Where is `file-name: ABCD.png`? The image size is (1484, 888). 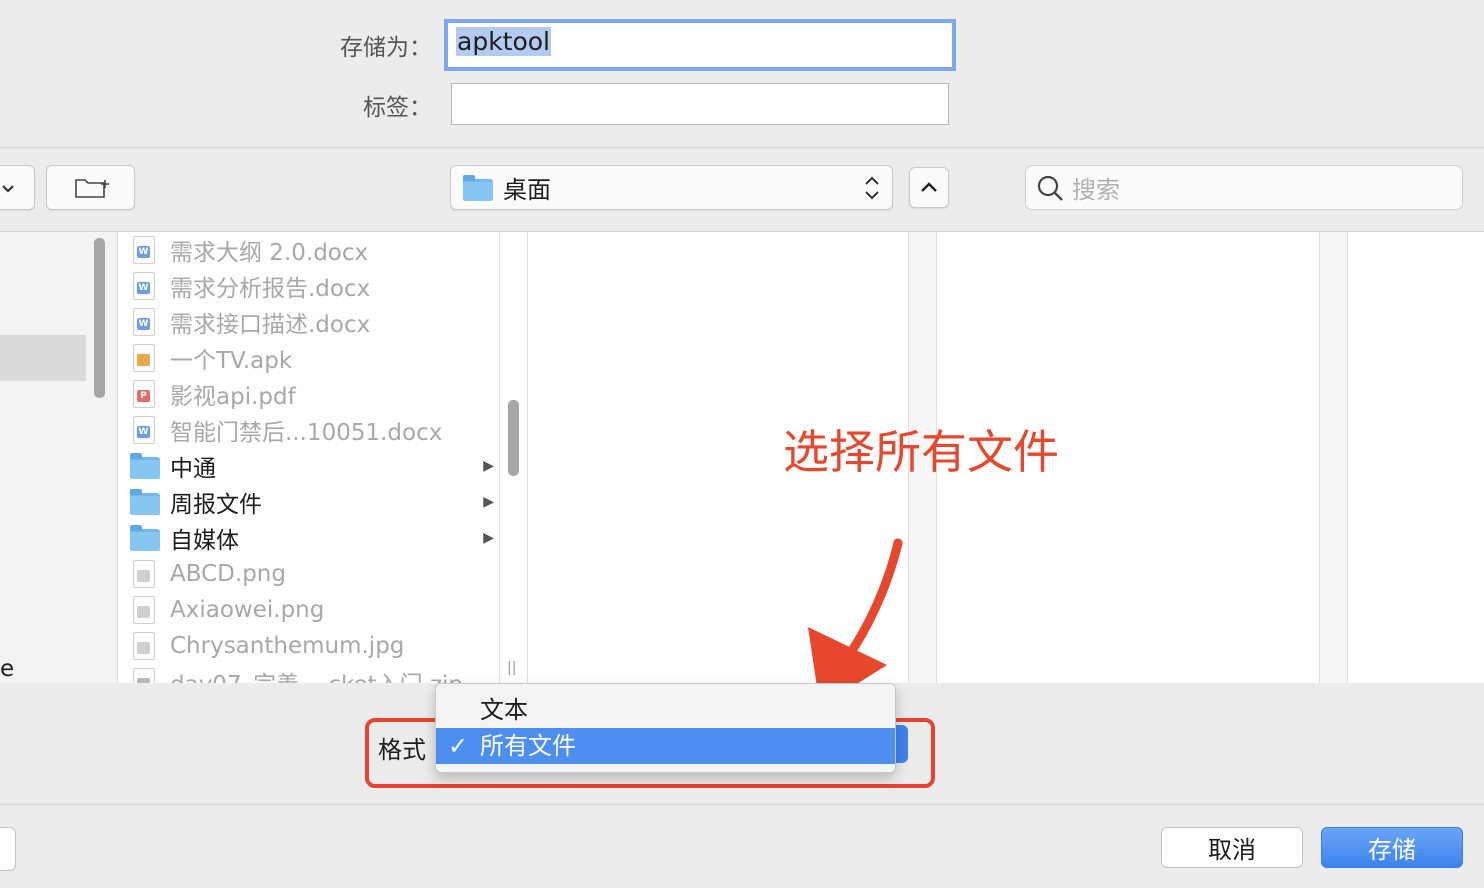
file-name: ABCD.png is located at coordinates (228, 574).